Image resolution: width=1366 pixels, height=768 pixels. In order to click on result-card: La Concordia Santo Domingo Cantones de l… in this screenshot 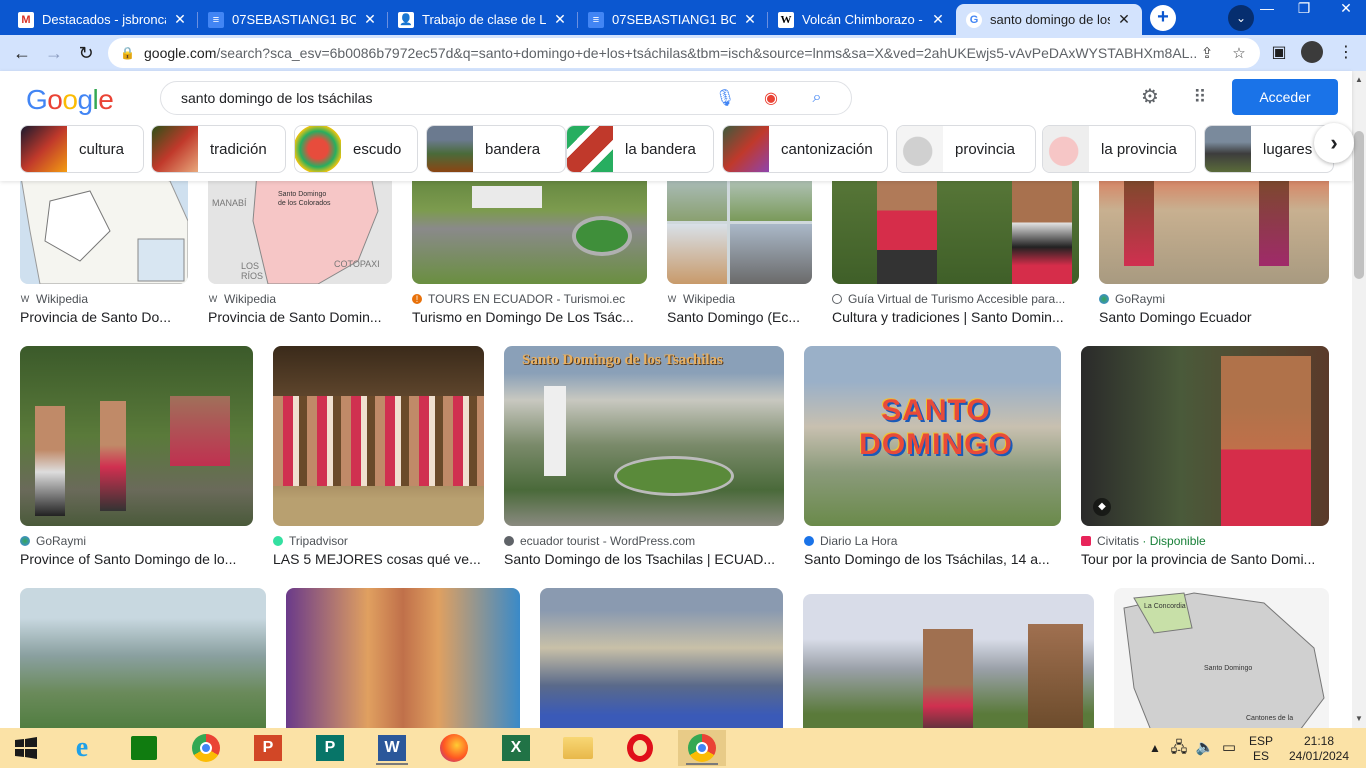, I will do `click(1221, 658)`.